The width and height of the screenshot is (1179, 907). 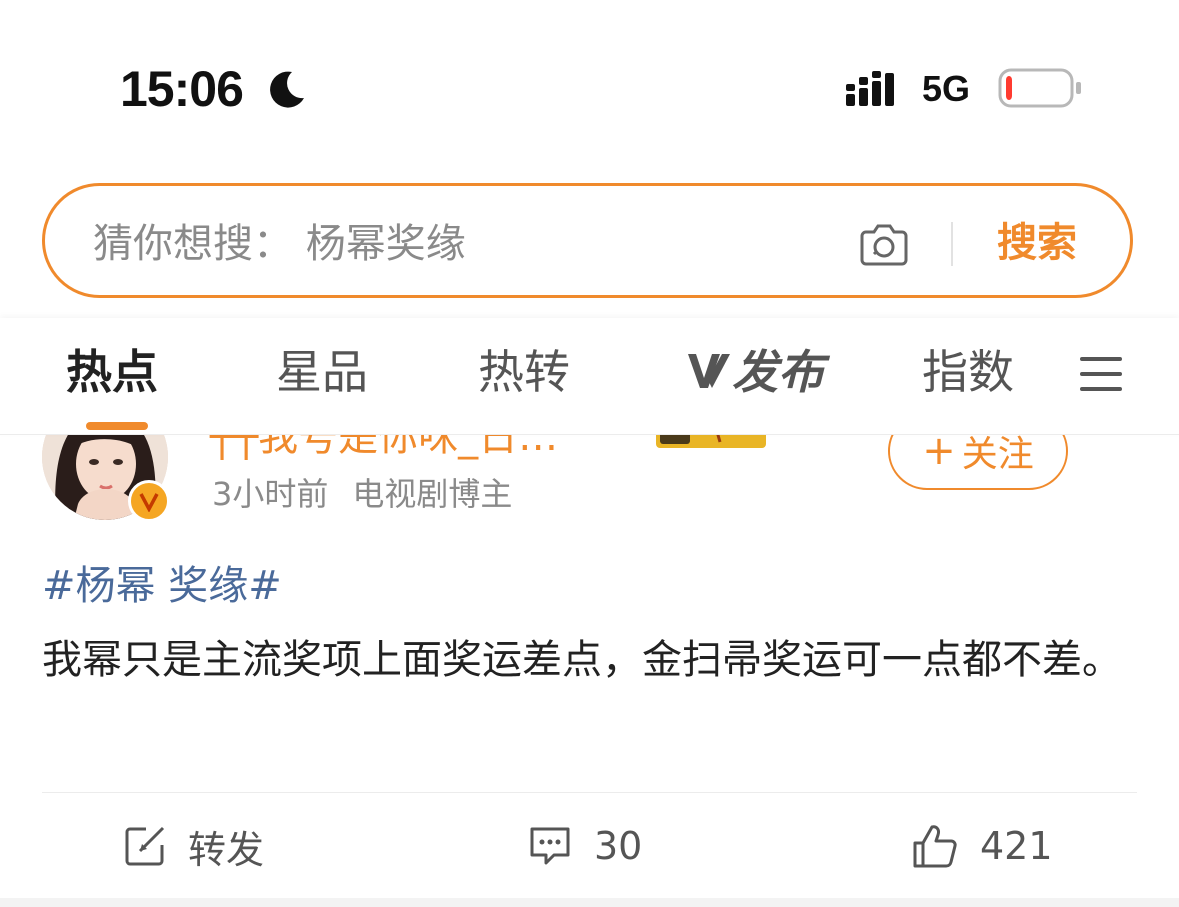 I want to click on tab-star-products: 星品, so click(x=322, y=372).